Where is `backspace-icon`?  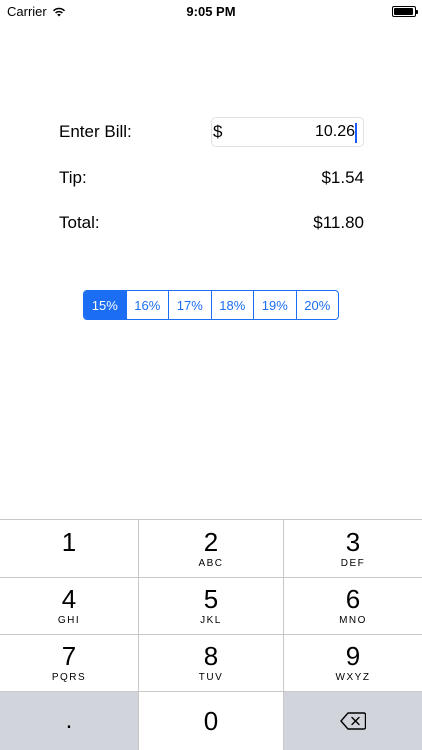
backspace-icon is located at coordinates (353, 721).